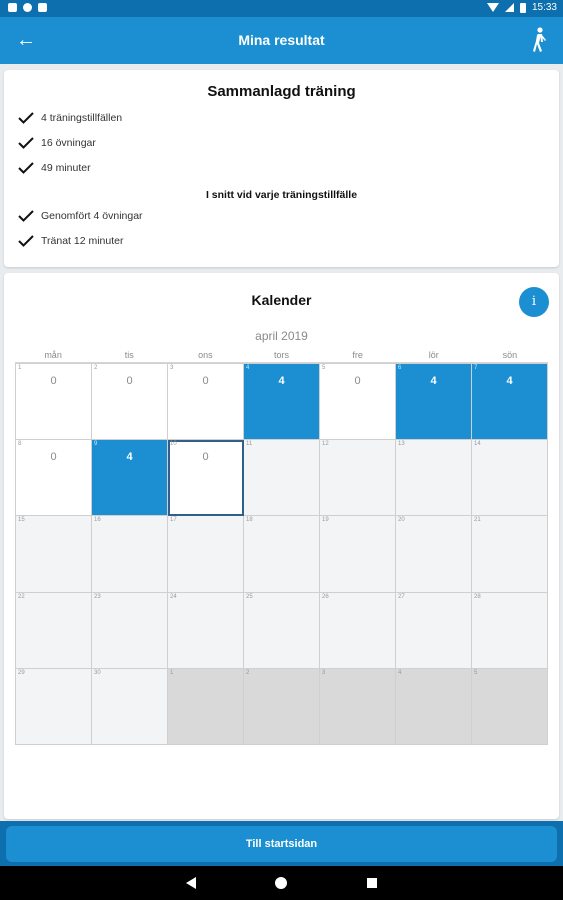  What do you see at coordinates (54, 630) in the screenshot?
I see `calendar-day: 22` at bounding box center [54, 630].